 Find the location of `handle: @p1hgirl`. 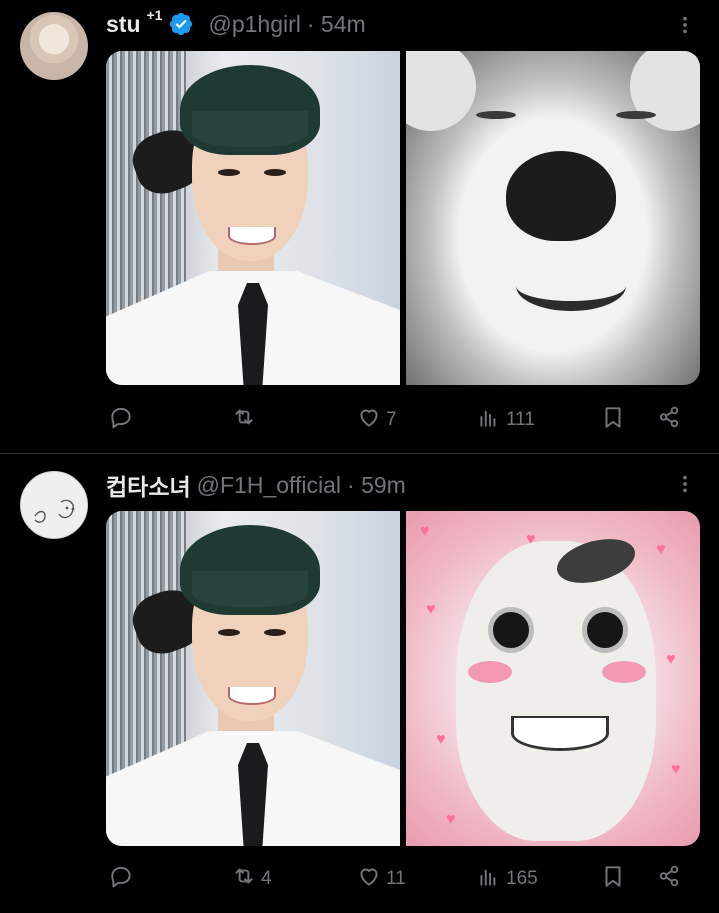

handle: @p1hgirl is located at coordinates (254, 24).